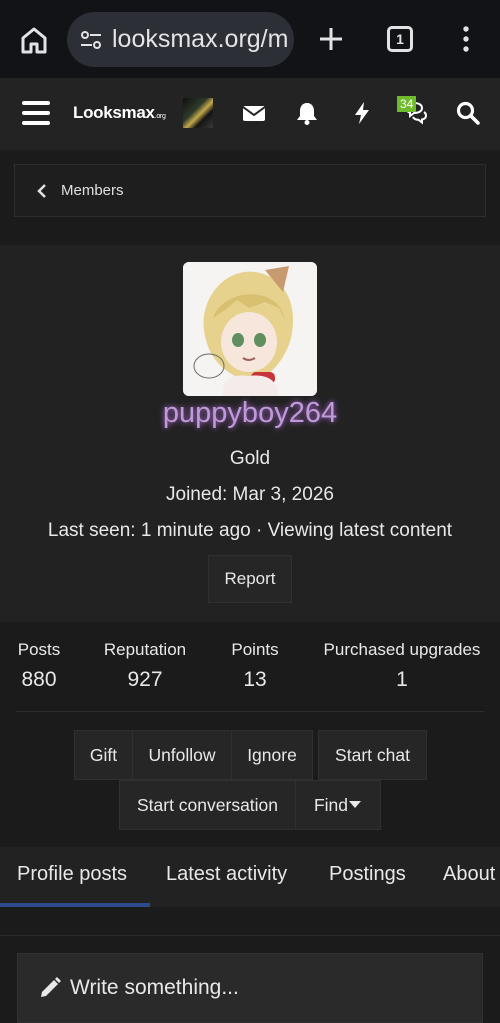  I want to click on stat-points: Points 13, so click(255, 666).